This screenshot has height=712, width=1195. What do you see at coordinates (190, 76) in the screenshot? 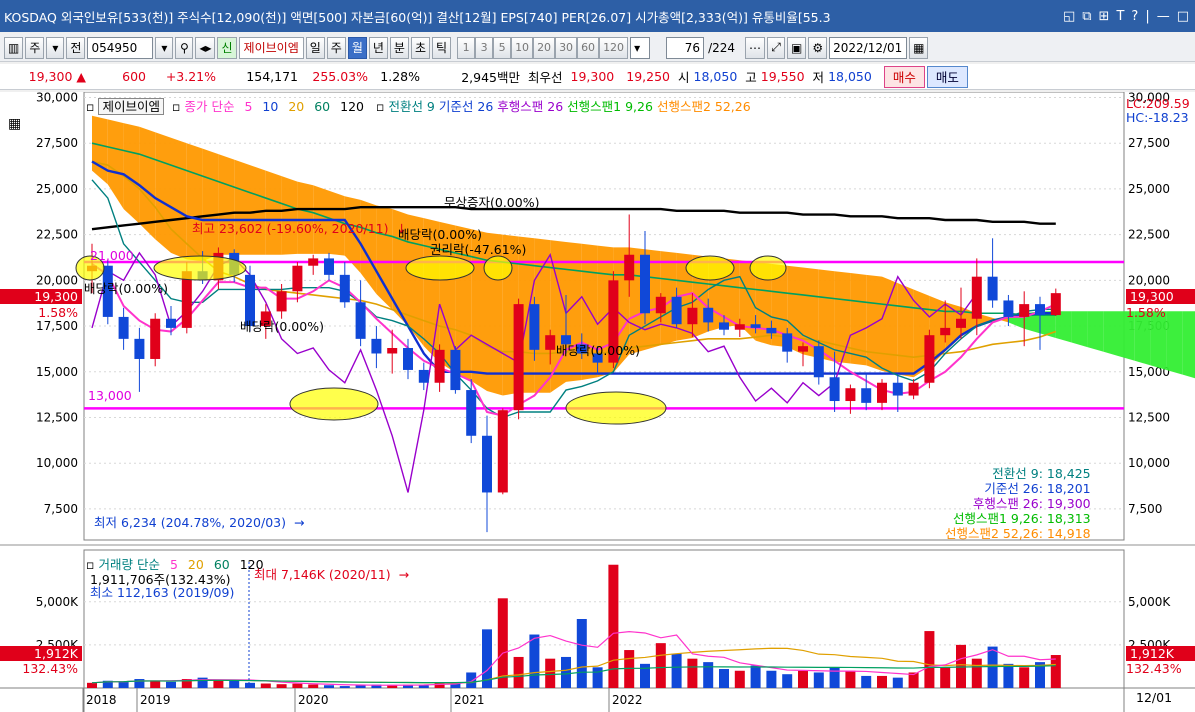
I see `change-percent: +3.21%` at bounding box center [190, 76].